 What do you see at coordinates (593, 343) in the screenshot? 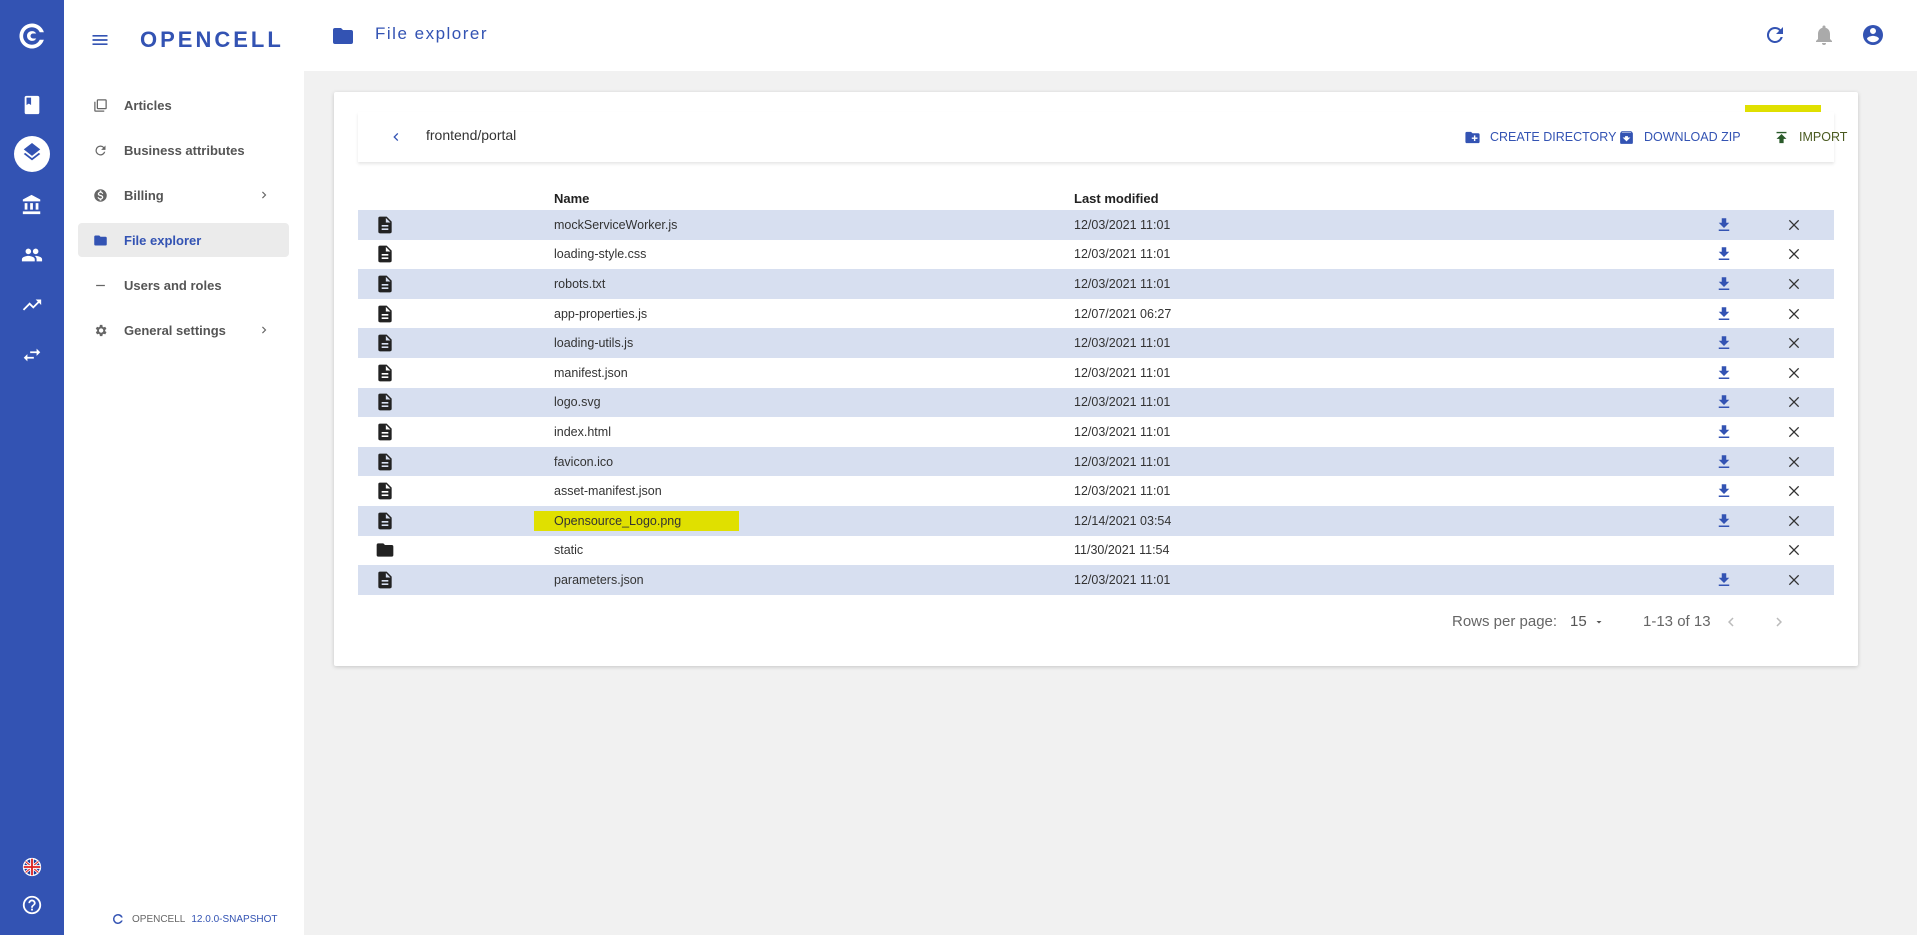
I see `file-name: loading-utils.js` at bounding box center [593, 343].